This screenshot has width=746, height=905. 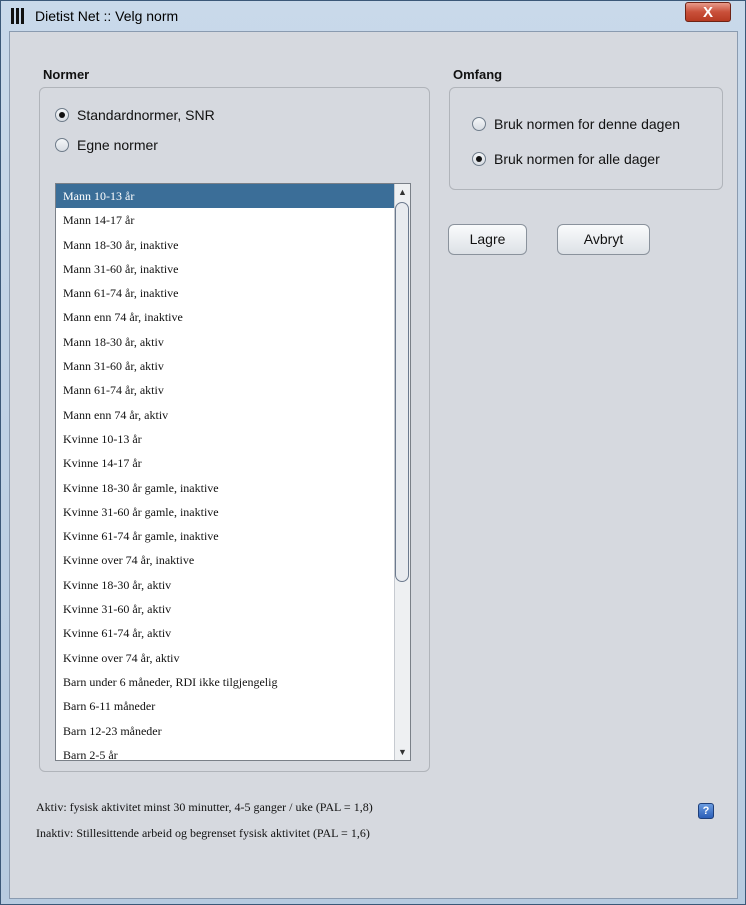 I want to click on list-item: Mann enn 74 år, inaktive, so click(x=233, y=317).